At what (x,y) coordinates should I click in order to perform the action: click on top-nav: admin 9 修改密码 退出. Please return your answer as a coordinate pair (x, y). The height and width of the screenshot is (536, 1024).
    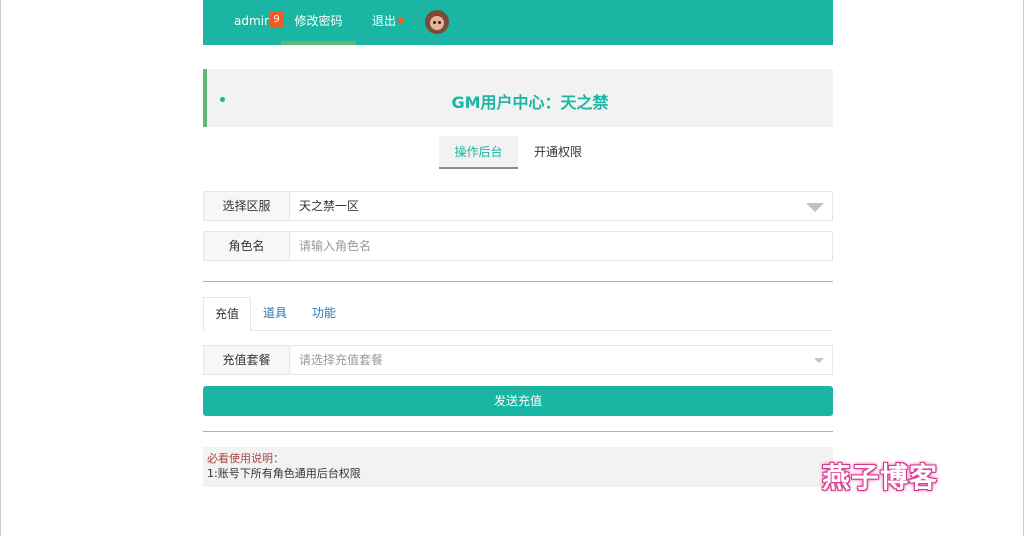
    Looking at the image, I should click on (518, 22).